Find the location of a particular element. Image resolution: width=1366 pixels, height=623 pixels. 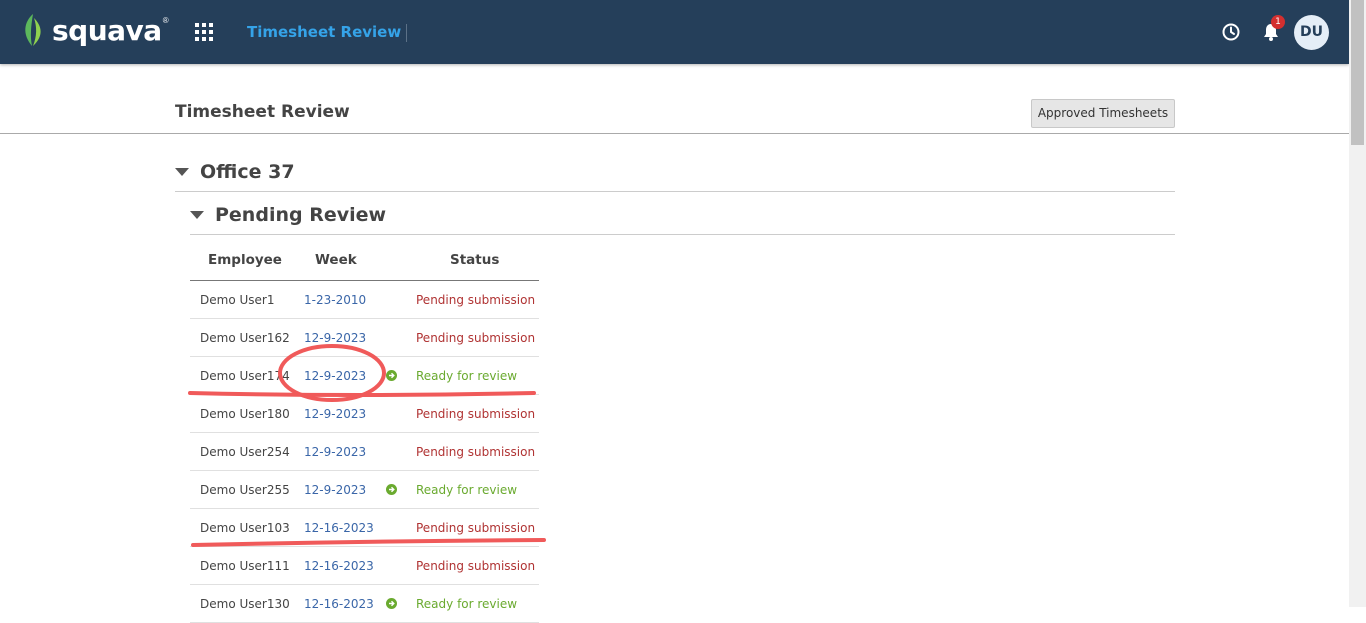

column-header-status: Status is located at coordinates (475, 260).